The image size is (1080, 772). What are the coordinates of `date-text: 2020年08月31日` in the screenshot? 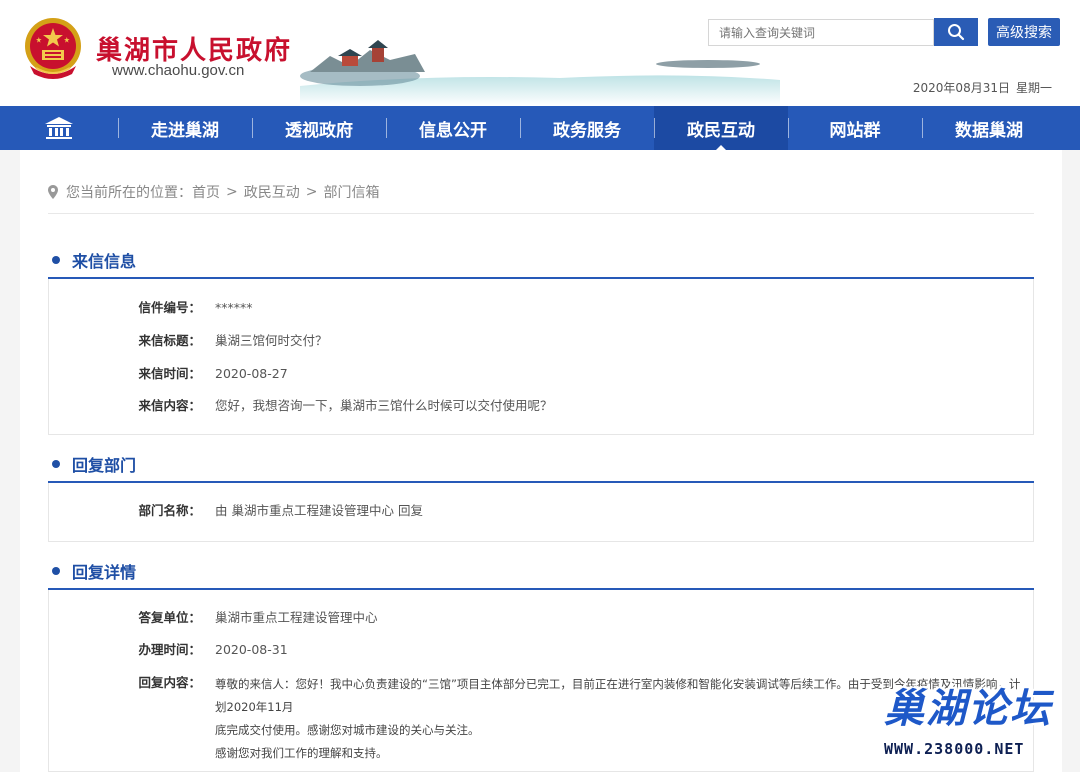 It's located at (961, 88).